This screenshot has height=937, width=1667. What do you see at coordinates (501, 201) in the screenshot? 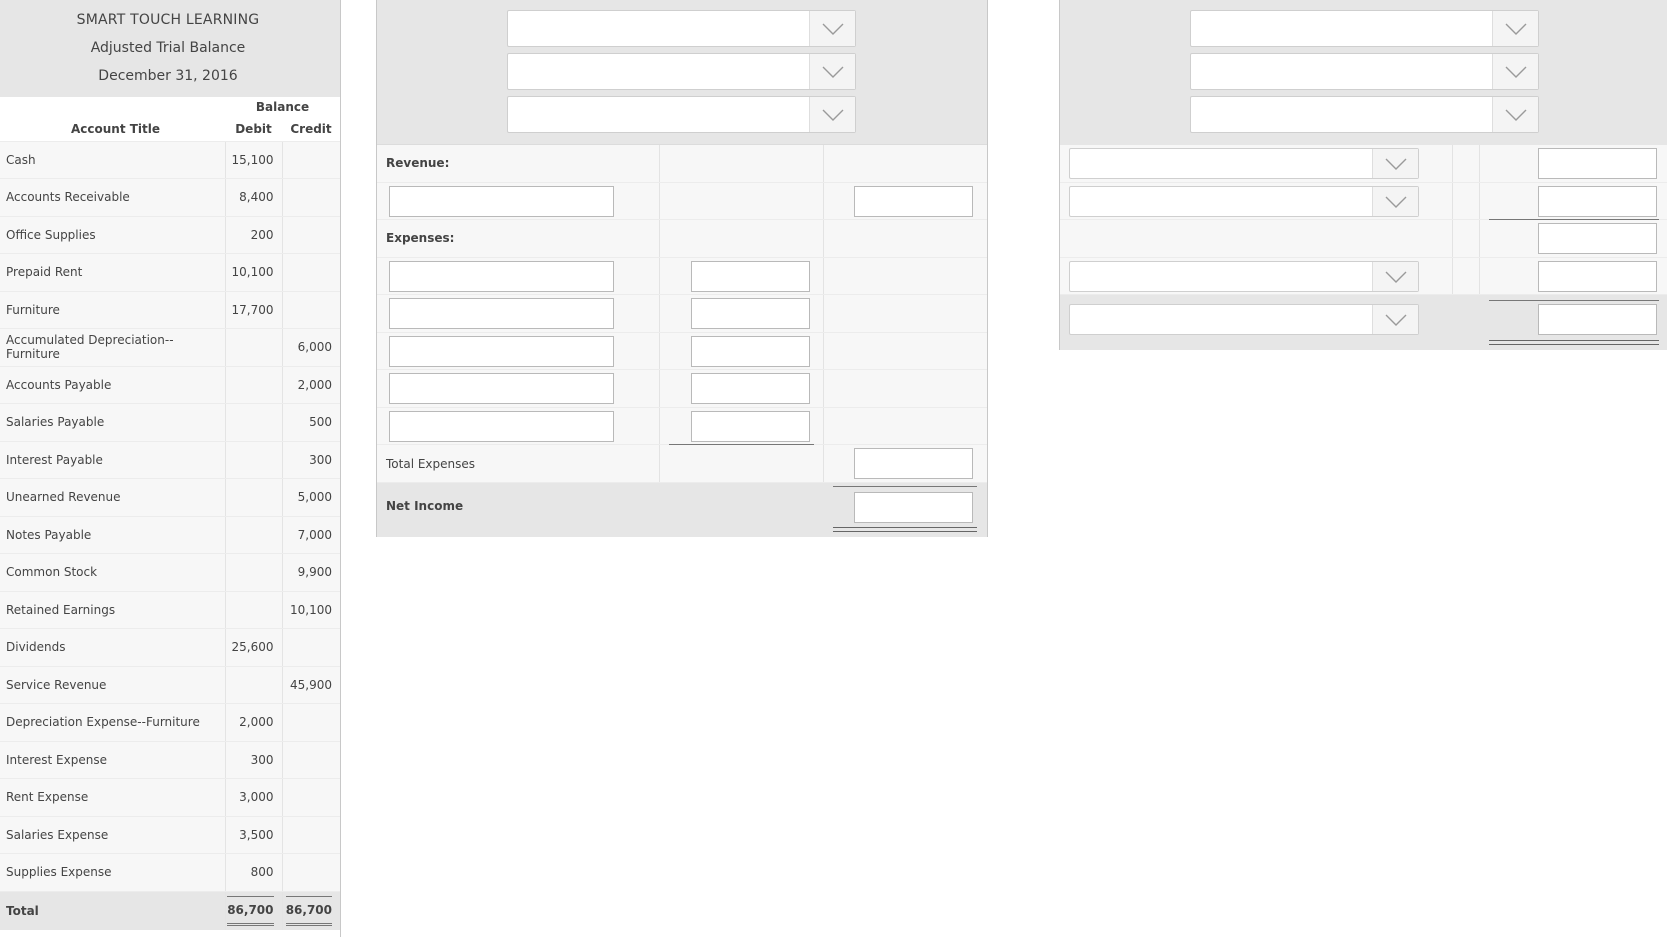
I see `revenue-account-input` at bounding box center [501, 201].